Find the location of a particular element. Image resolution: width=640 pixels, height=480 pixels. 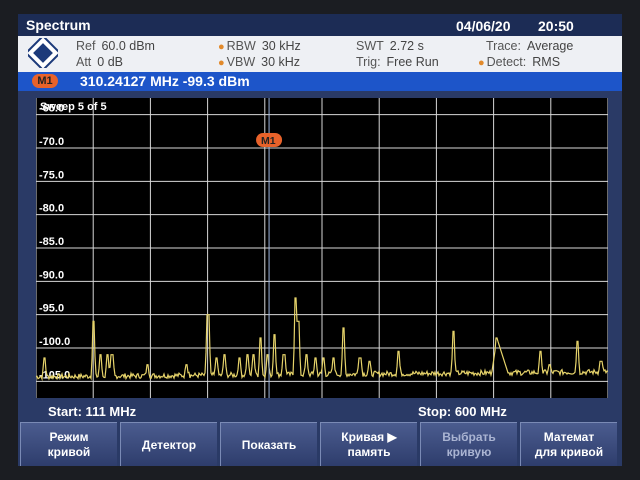

softkey-select-trace: Выбрать кривую is located at coordinates (468, 444).